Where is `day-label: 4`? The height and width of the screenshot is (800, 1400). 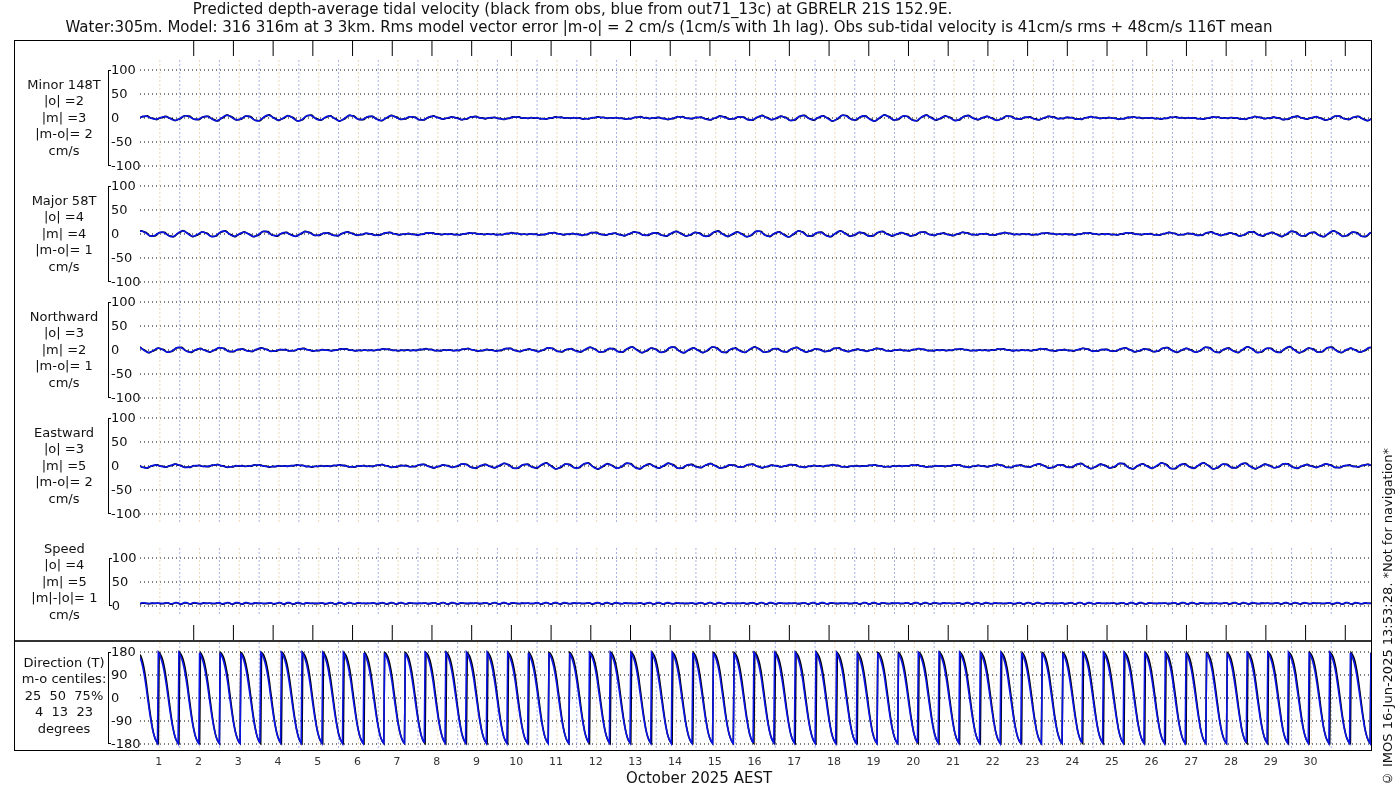
day-label: 4 is located at coordinates (278, 762).